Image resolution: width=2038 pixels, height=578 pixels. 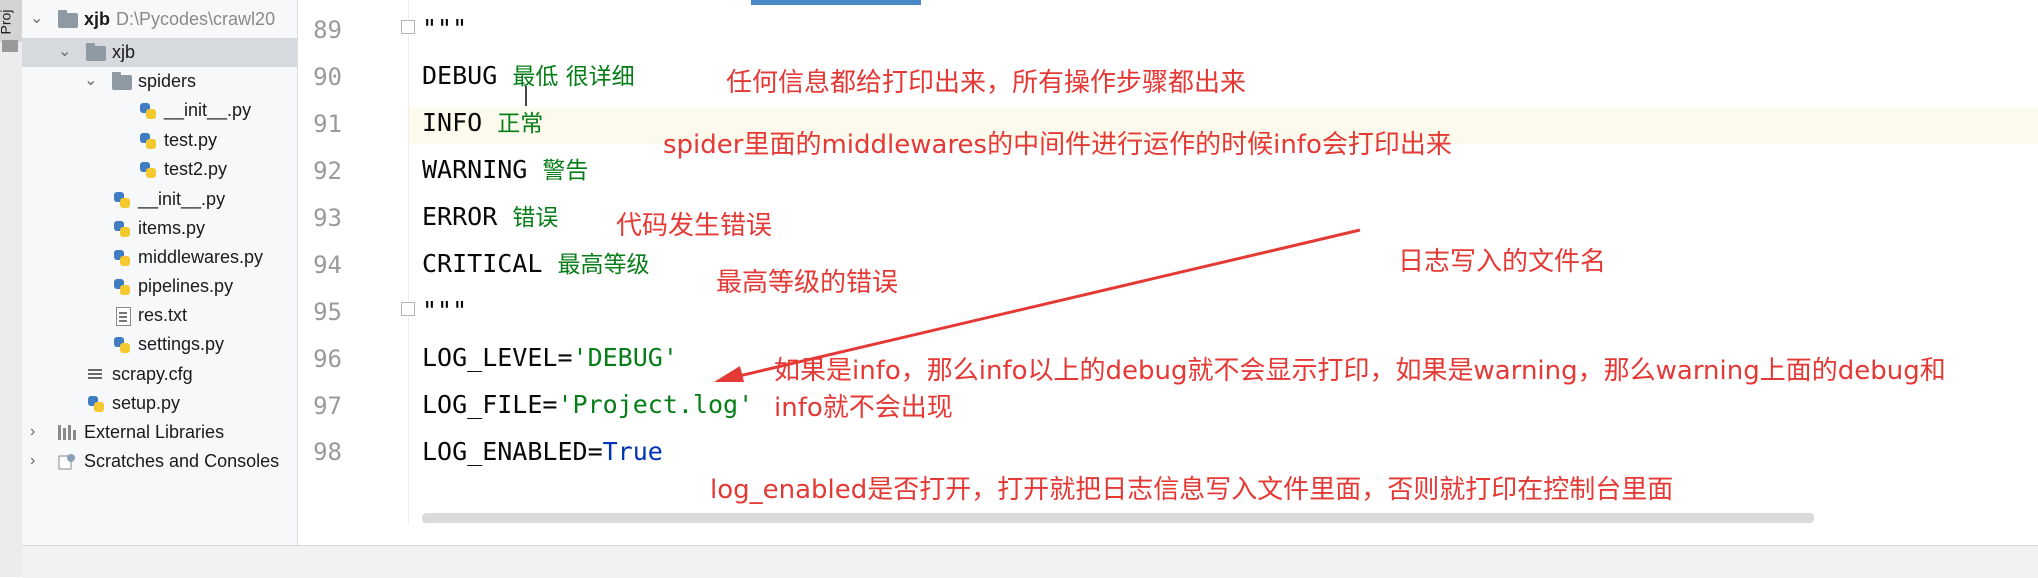 I want to click on code-line-94: CRITICAL 最高等级, so click(x=535, y=264).